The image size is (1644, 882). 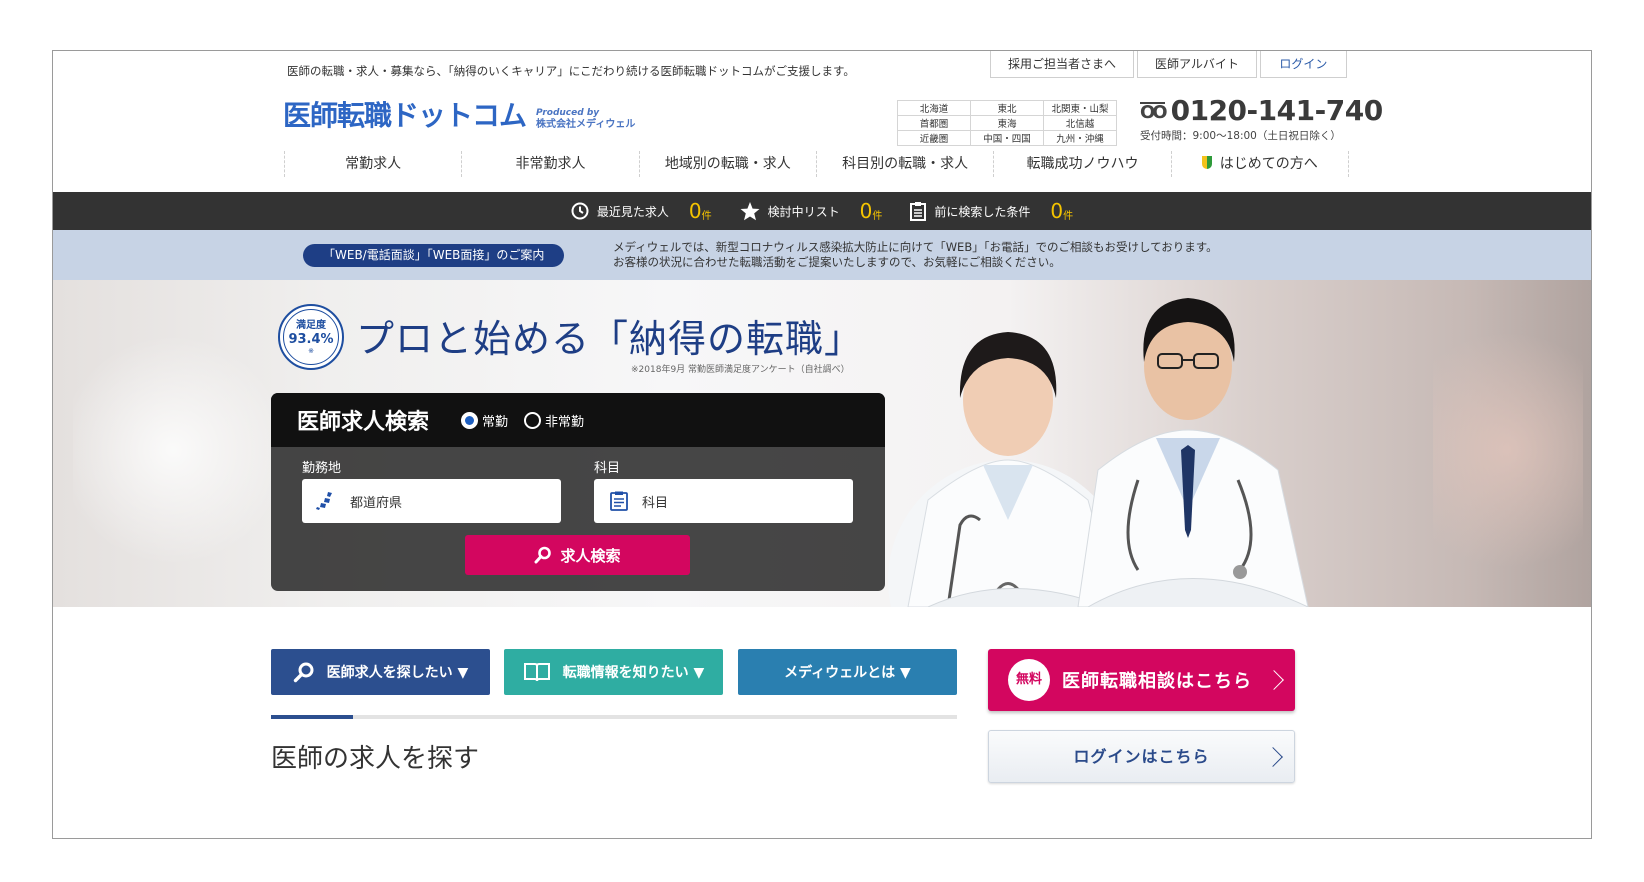 I want to click on history-bar: 最近見た求人 0件 検討中リスト 0件 前に検索した条件 0件, so click(x=822, y=211).